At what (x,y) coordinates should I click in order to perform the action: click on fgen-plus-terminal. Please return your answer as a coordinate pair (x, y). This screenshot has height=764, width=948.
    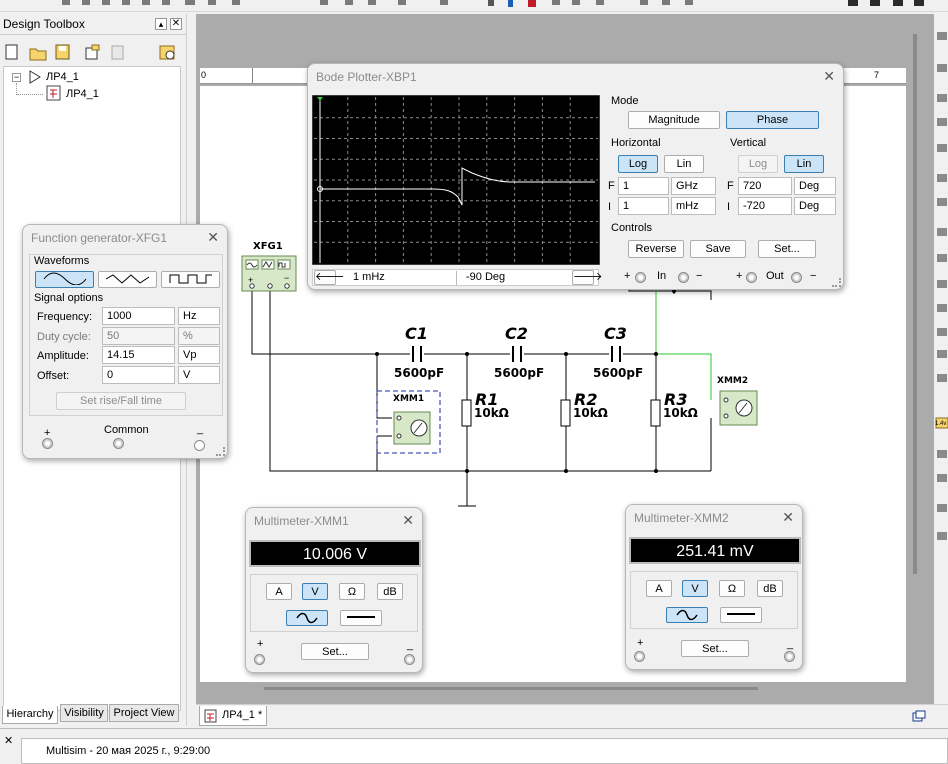
    Looking at the image, I should click on (47, 443).